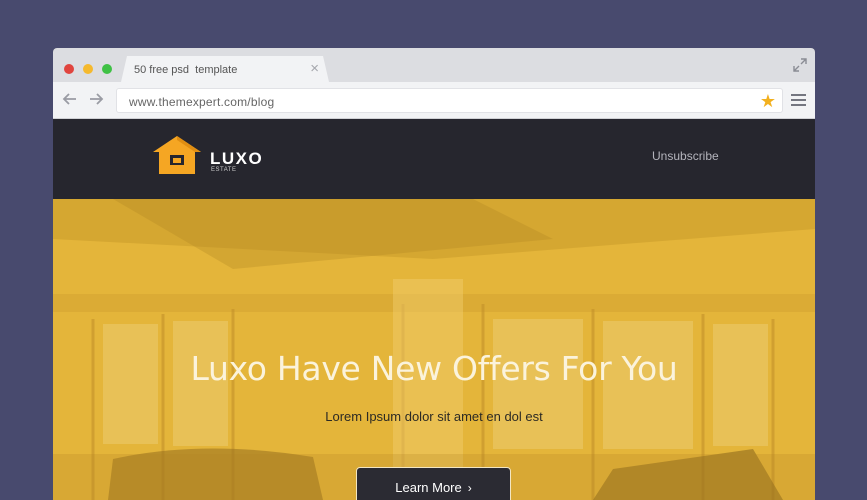 This screenshot has height=500, width=867. I want to click on back-arrow-icon, so click(70, 99).